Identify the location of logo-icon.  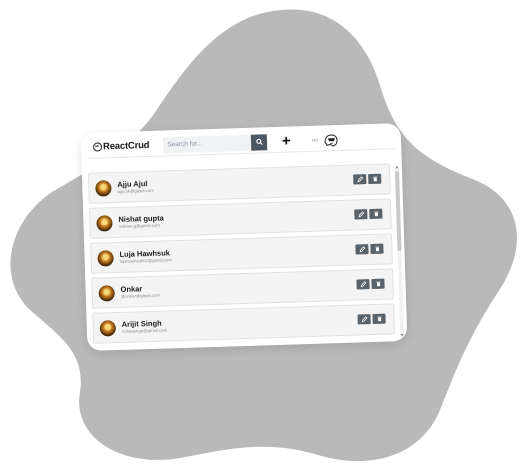
(97, 147).